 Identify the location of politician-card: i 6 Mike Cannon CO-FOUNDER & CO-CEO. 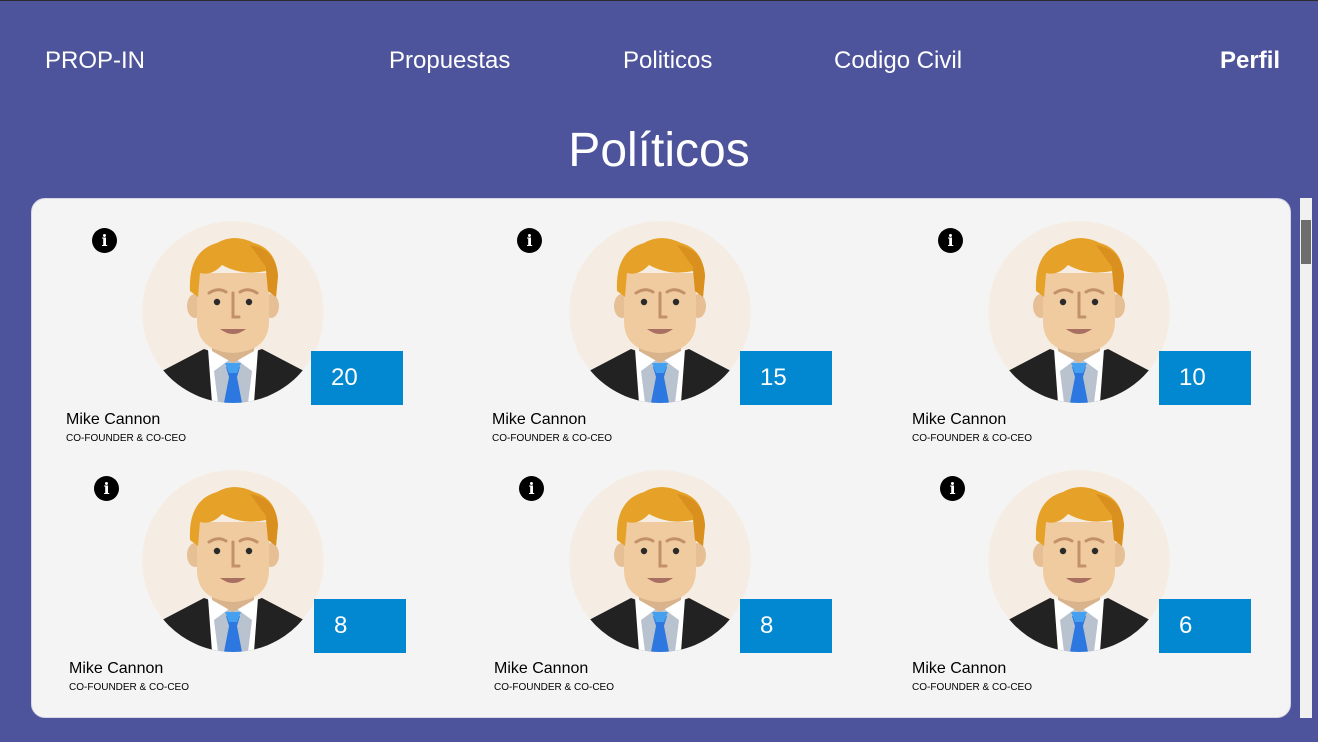
(1101, 586).